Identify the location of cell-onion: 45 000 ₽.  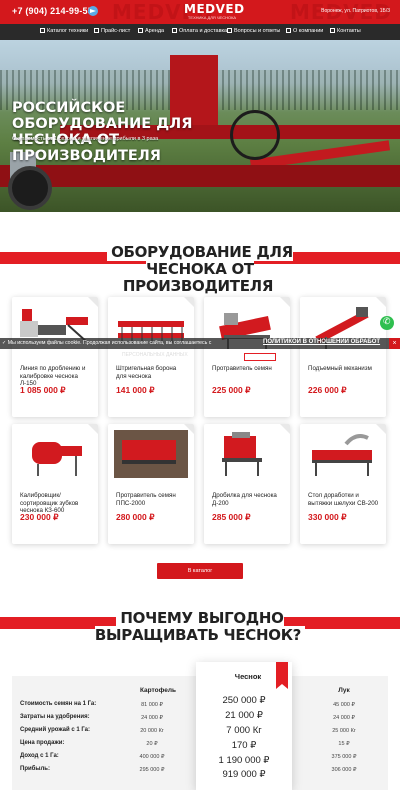
(344, 705).